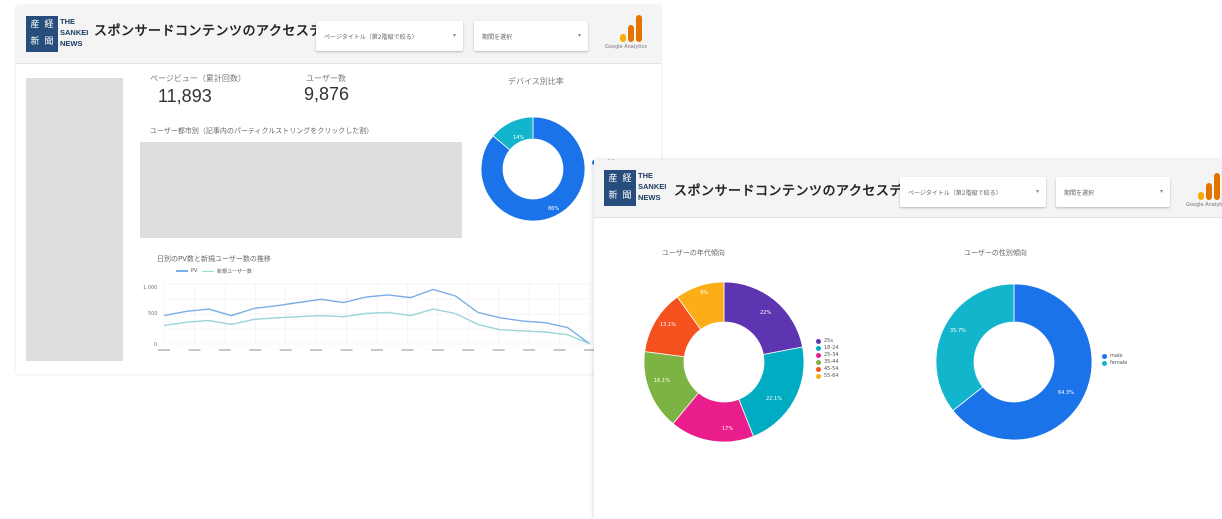 The image size is (1222, 519). What do you see at coordinates (553, 209) in the screenshot?
I see `device-large-pct-label: 86%` at bounding box center [553, 209].